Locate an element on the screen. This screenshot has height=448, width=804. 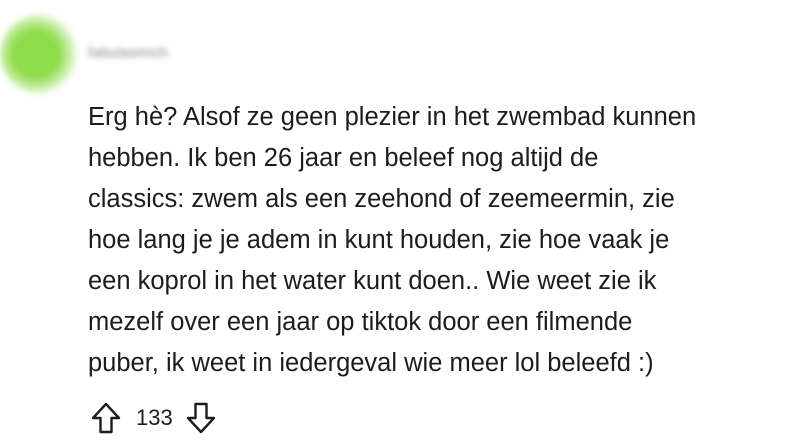
arrow-down-outline-icon is located at coordinates (200, 418).